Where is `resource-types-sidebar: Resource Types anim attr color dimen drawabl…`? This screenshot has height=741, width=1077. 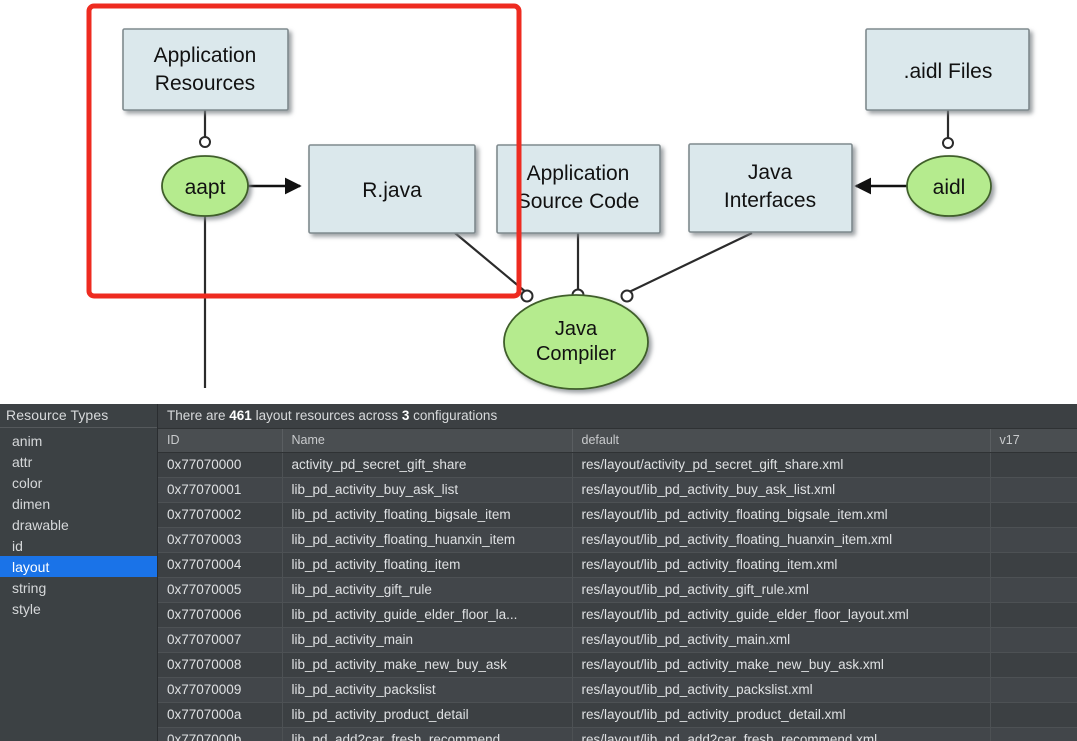
resource-types-sidebar: Resource Types anim attr color dimen drawabl… is located at coordinates (79, 572).